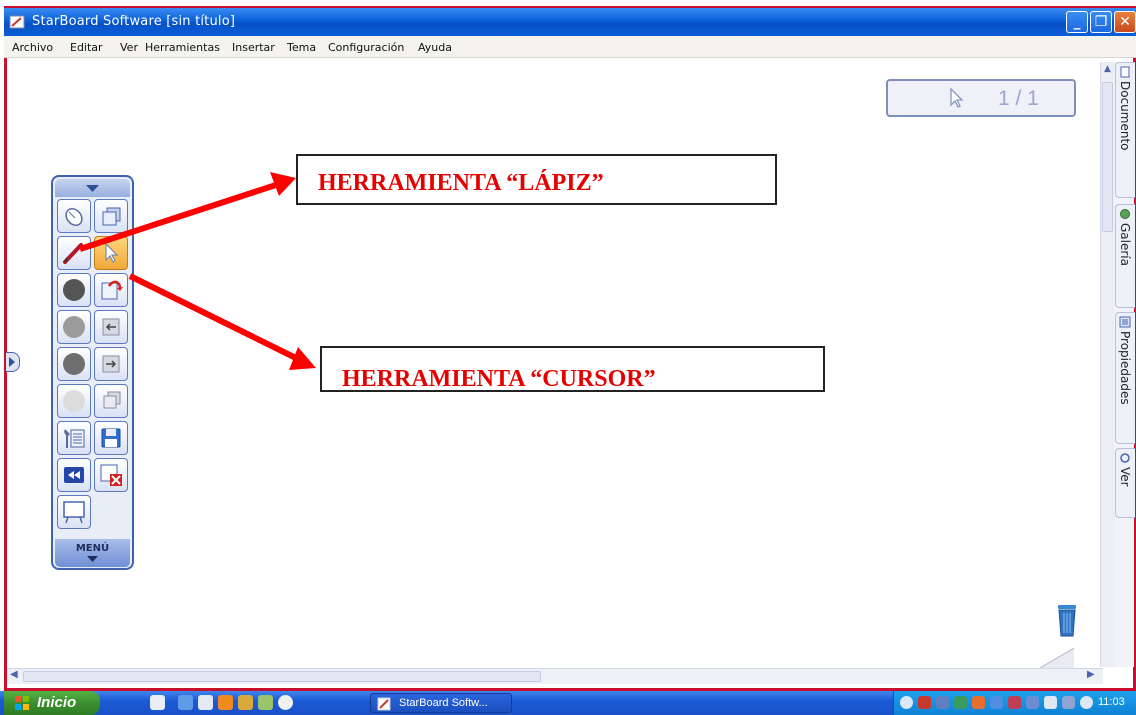 This screenshot has height=715, width=1136. I want to click on menu-arrow-icon, so click(92, 559).